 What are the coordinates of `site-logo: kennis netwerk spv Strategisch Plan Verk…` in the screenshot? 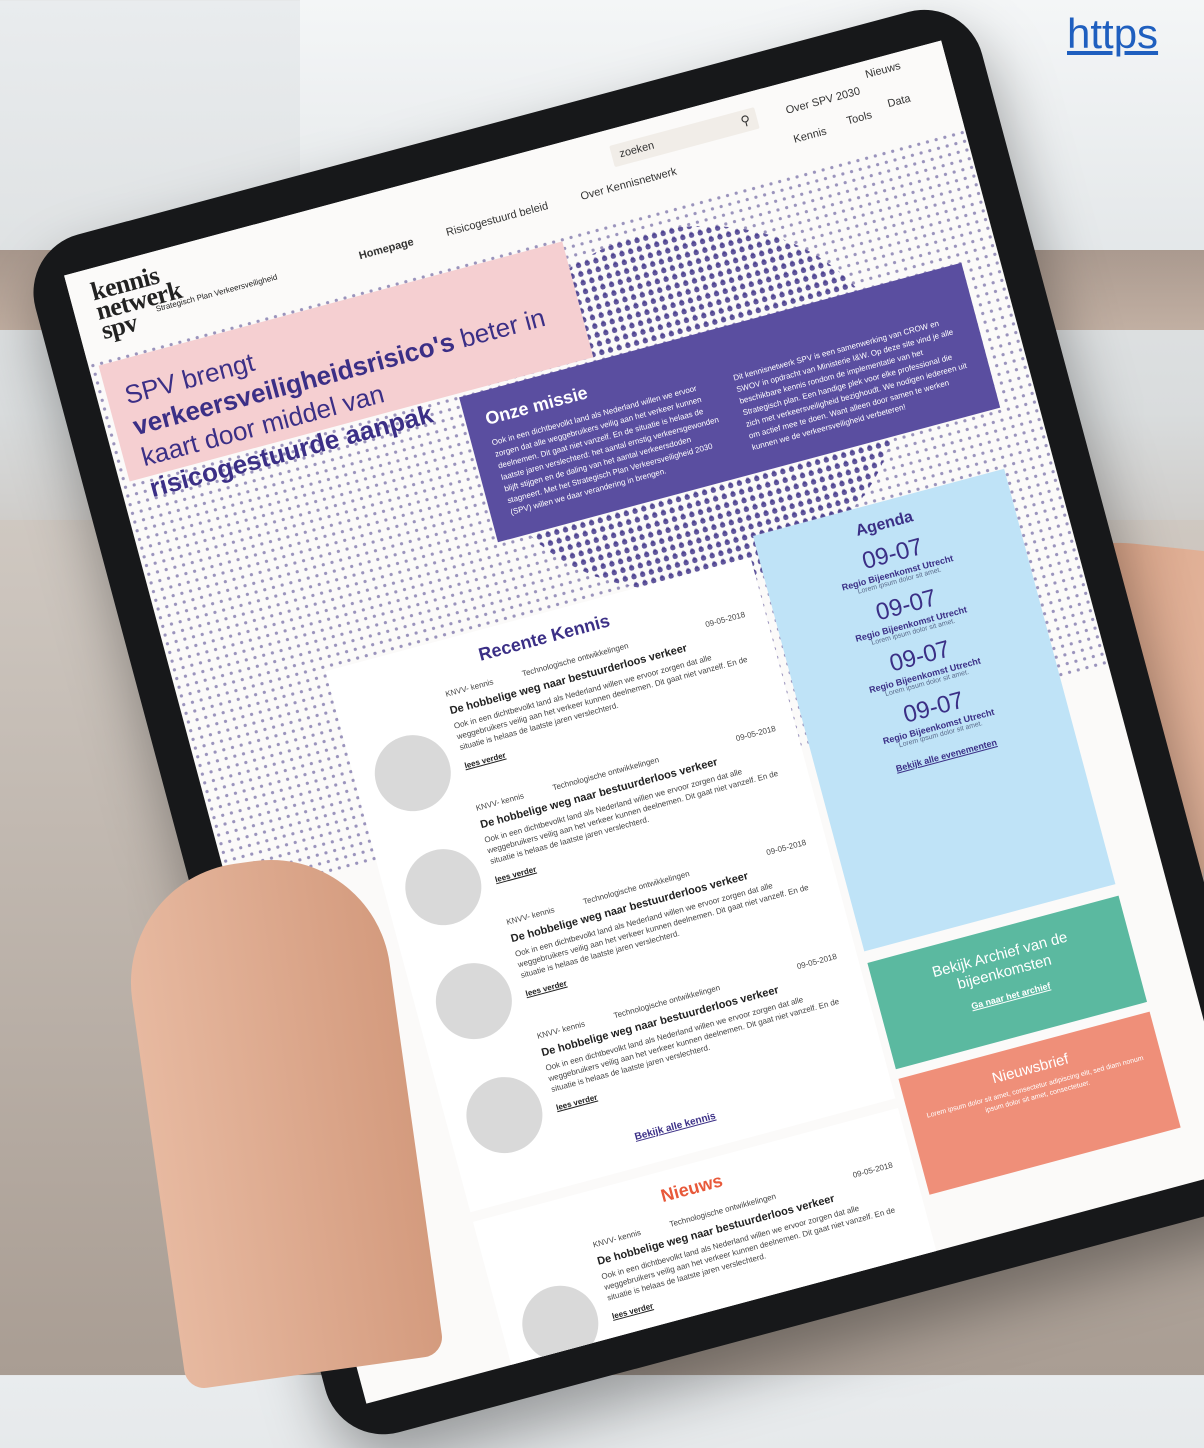 It's located at (183, 291).